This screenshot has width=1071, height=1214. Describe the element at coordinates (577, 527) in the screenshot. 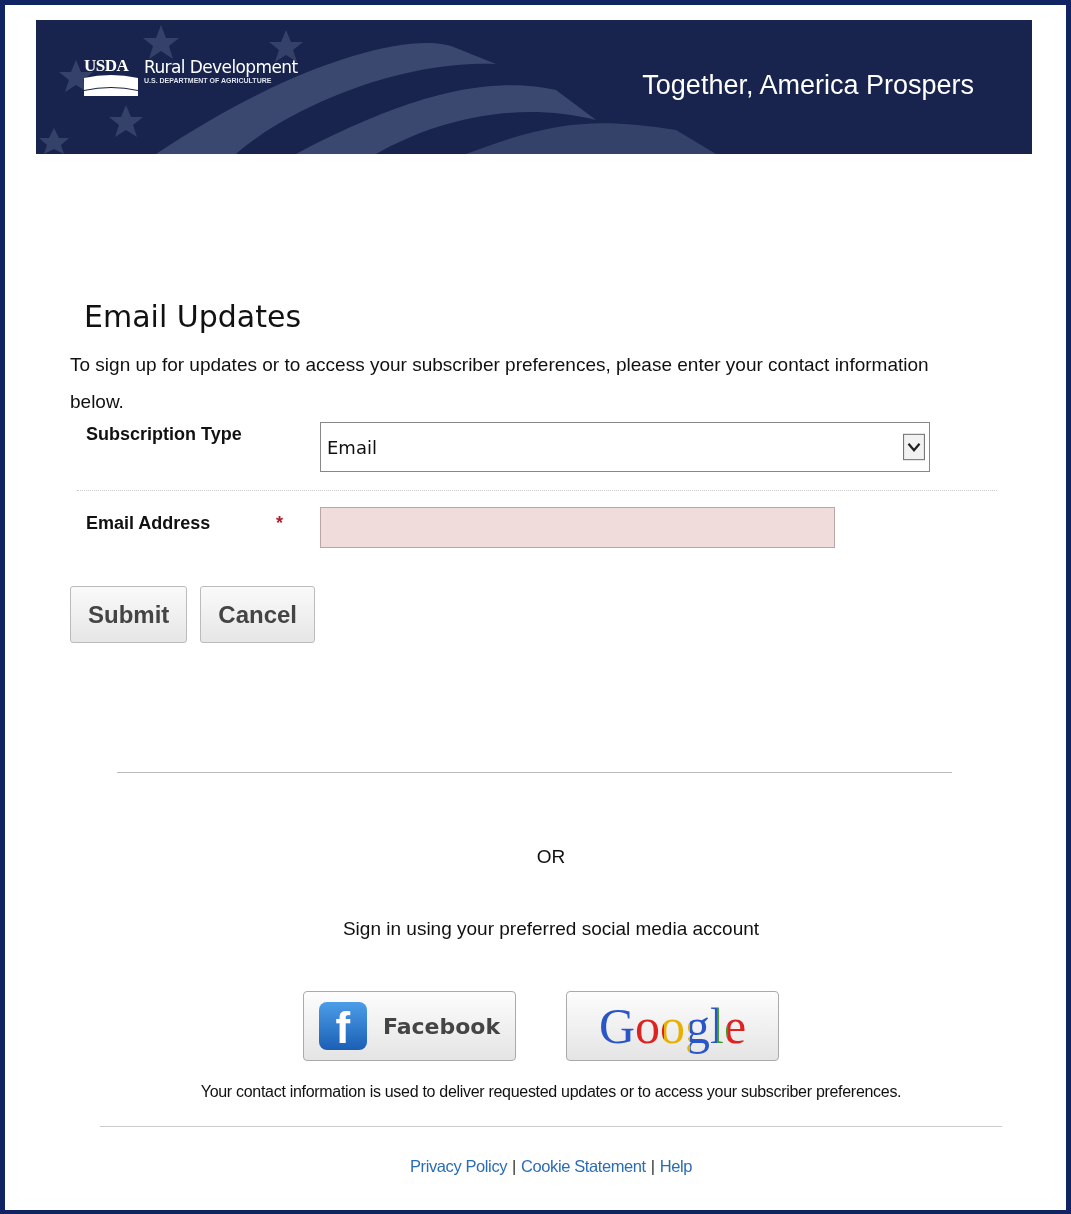

I see `email-input-field` at that location.